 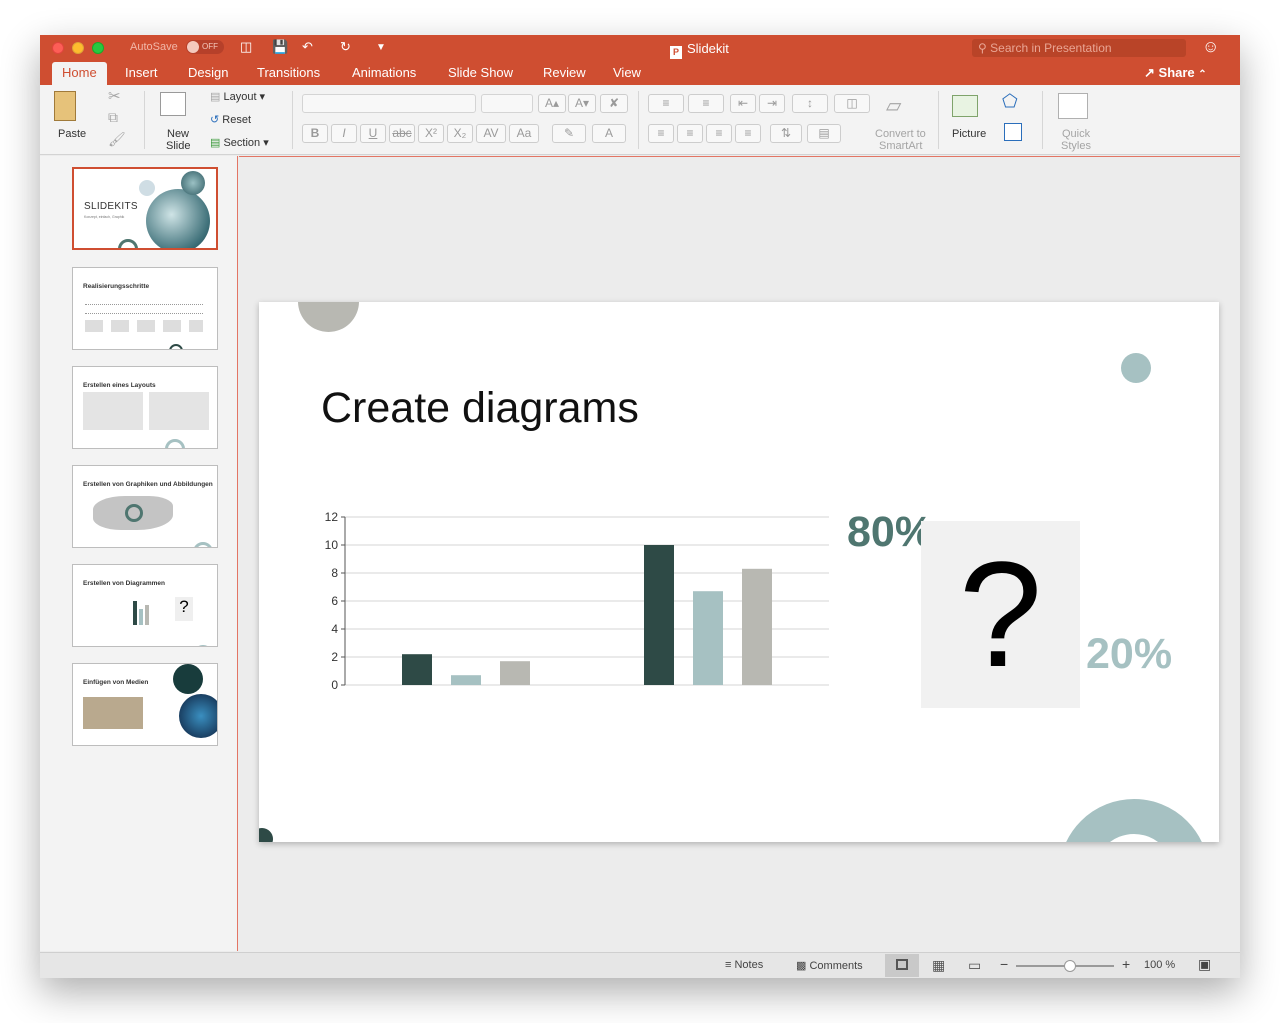 What do you see at coordinates (145, 308) in the screenshot?
I see `slide-thumbnail-2: Realisierungsschritte` at bounding box center [145, 308].